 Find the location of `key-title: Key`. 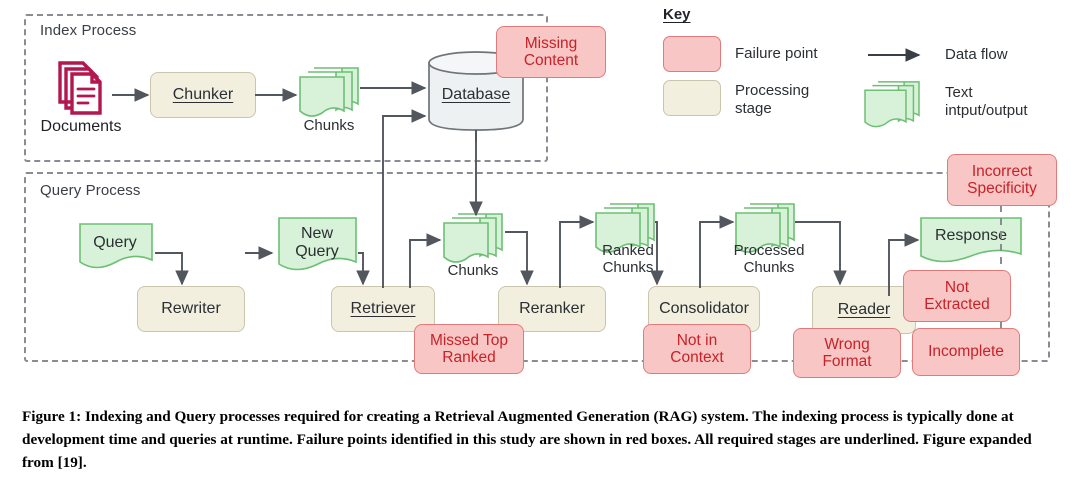

key-title: Key is located at coordinates (677, 14).